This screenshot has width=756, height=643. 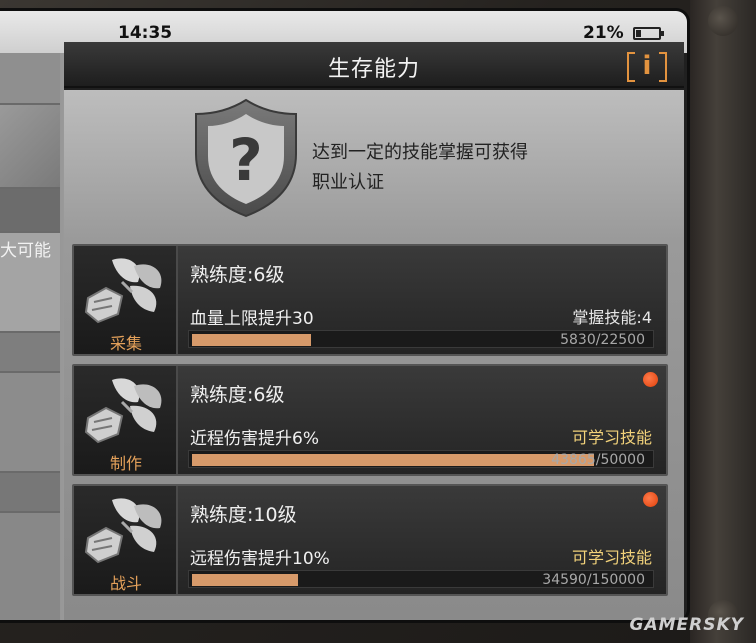 I want to click on skill-card-crafting: 制作 熟练度:6级 近程伤害提升6% 可学习技能 43865/50000, so click(x=370, y=420).